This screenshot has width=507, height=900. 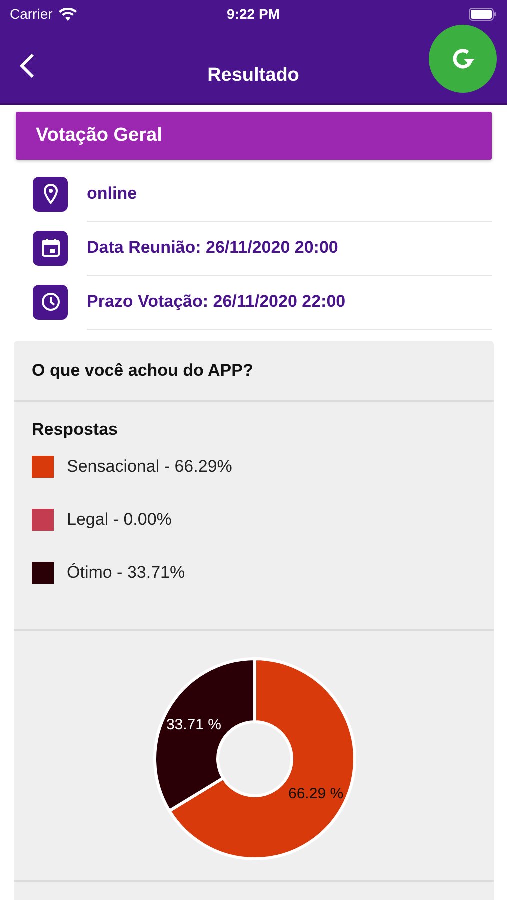 What do you see at coordinates (253, 14) in the screenshot?
I see `clock-time: 9:22 PM` at bounding box center [253, 14].